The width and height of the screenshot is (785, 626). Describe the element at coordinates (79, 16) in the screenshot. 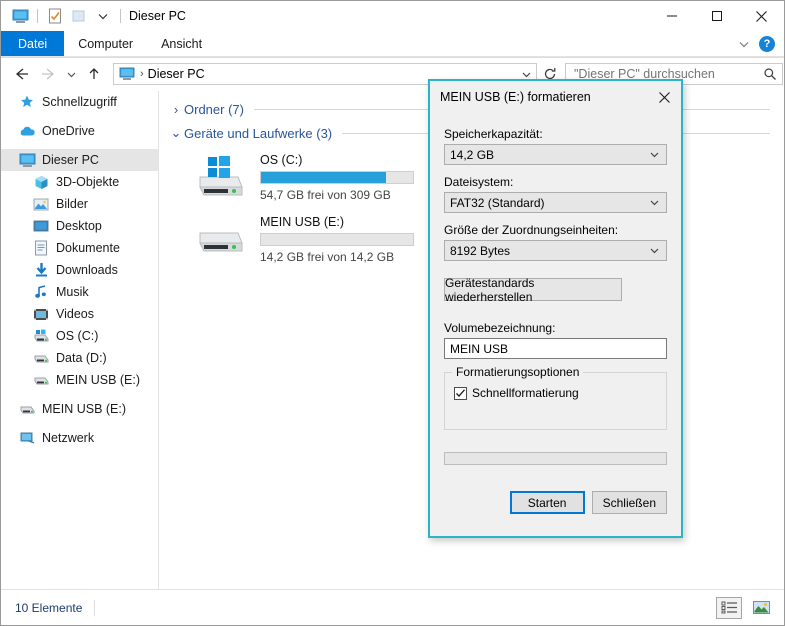

I see `new-folder-icon` at that location.